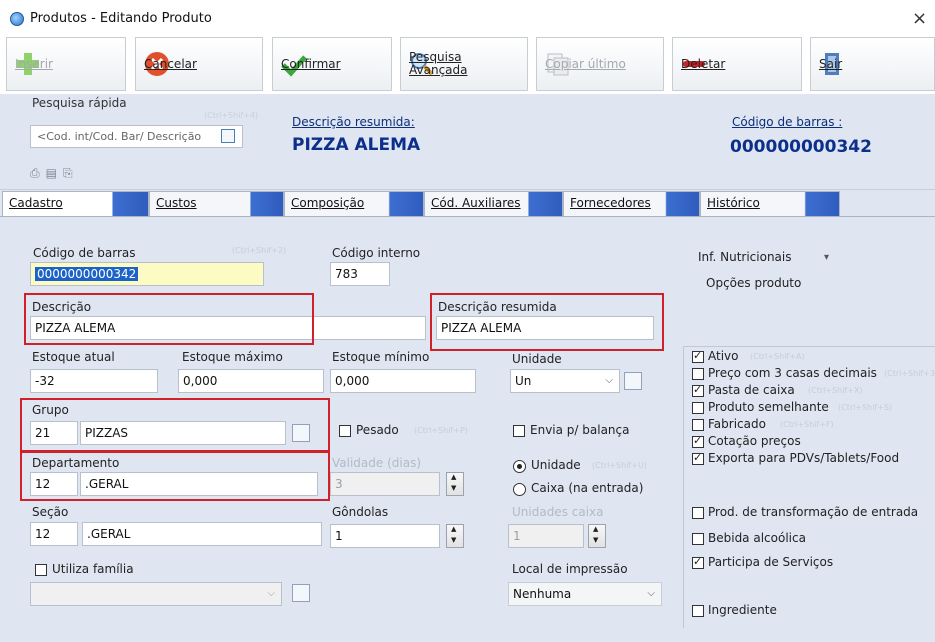 The image size is (935, 642). What do you see at coordinates (777, 356) in the screenshot?
I see `option-ativo-hint: (Ctrl+Shif+A)` at bounding box center [777, 356].